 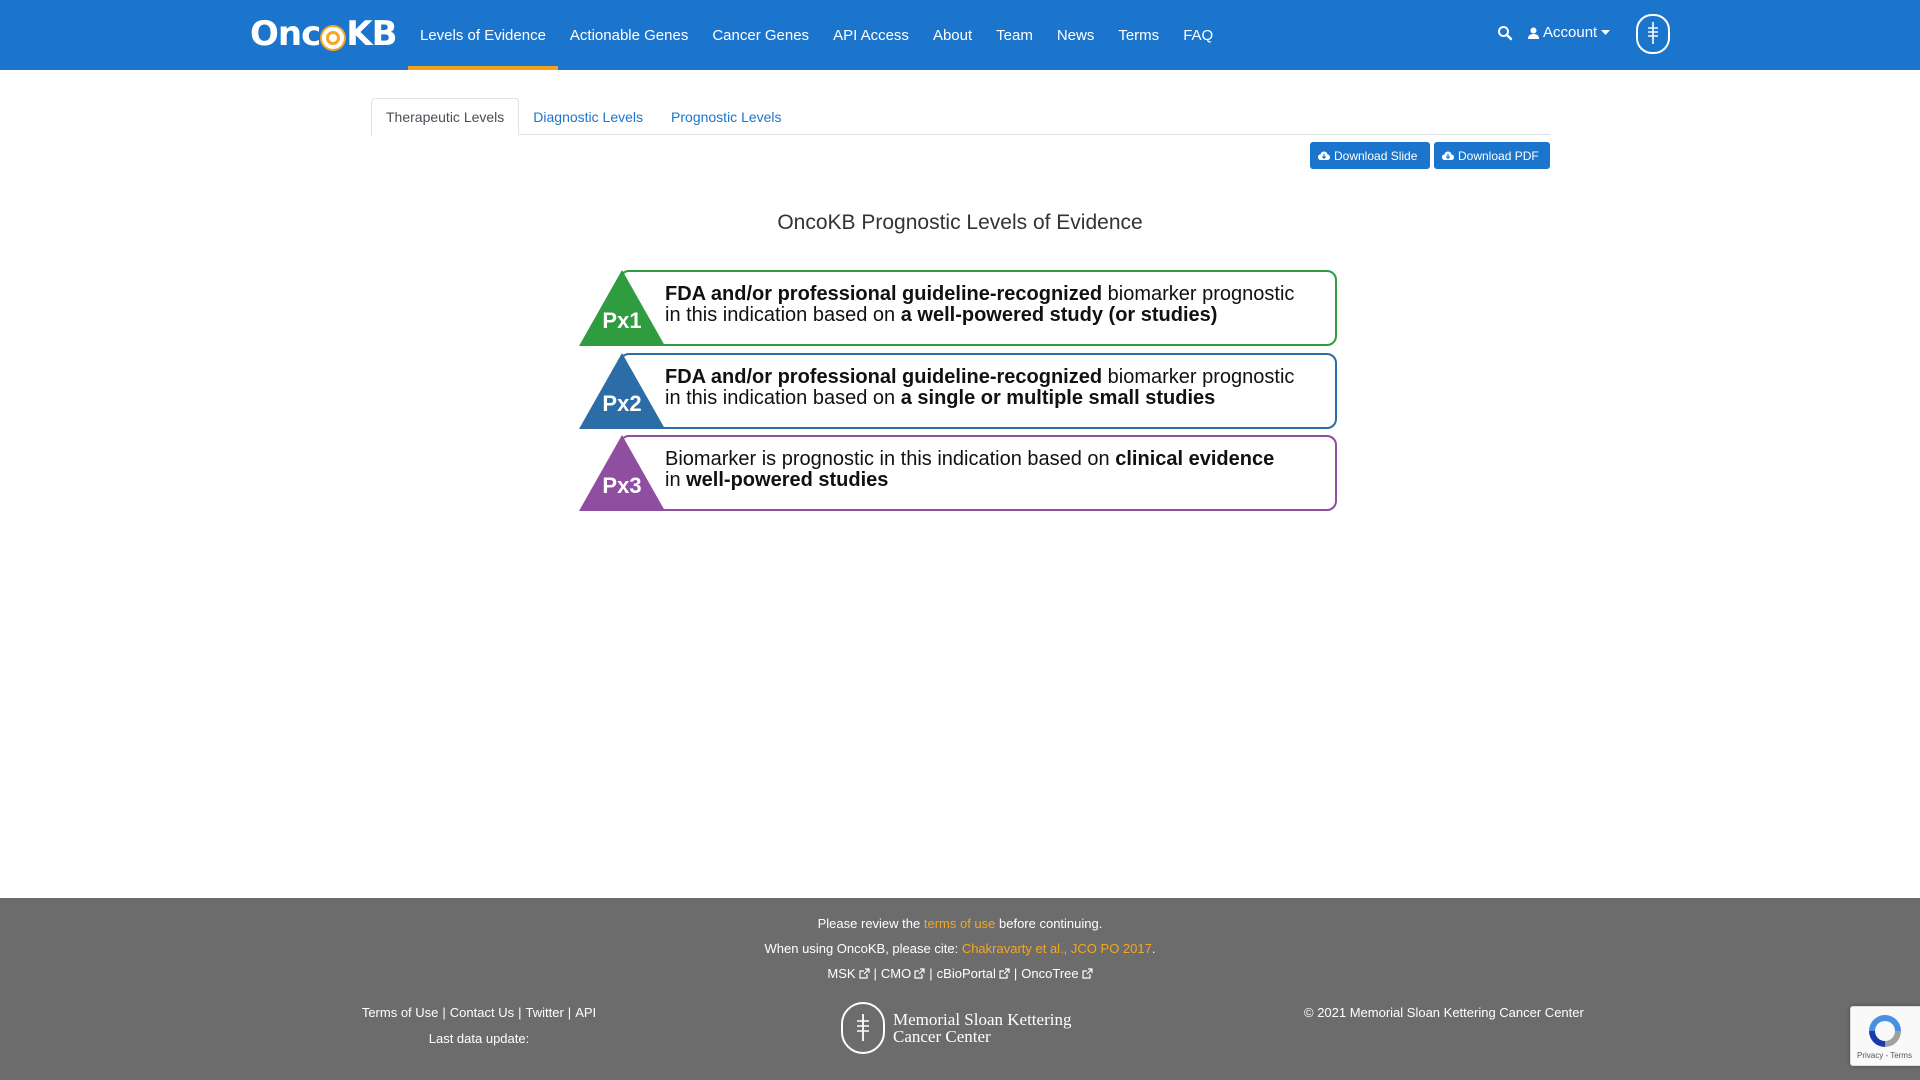 What do you see at coordinates (1153, 948) in the screenshot?
I see `citation-text: .` at bounding box center [1153, 948].